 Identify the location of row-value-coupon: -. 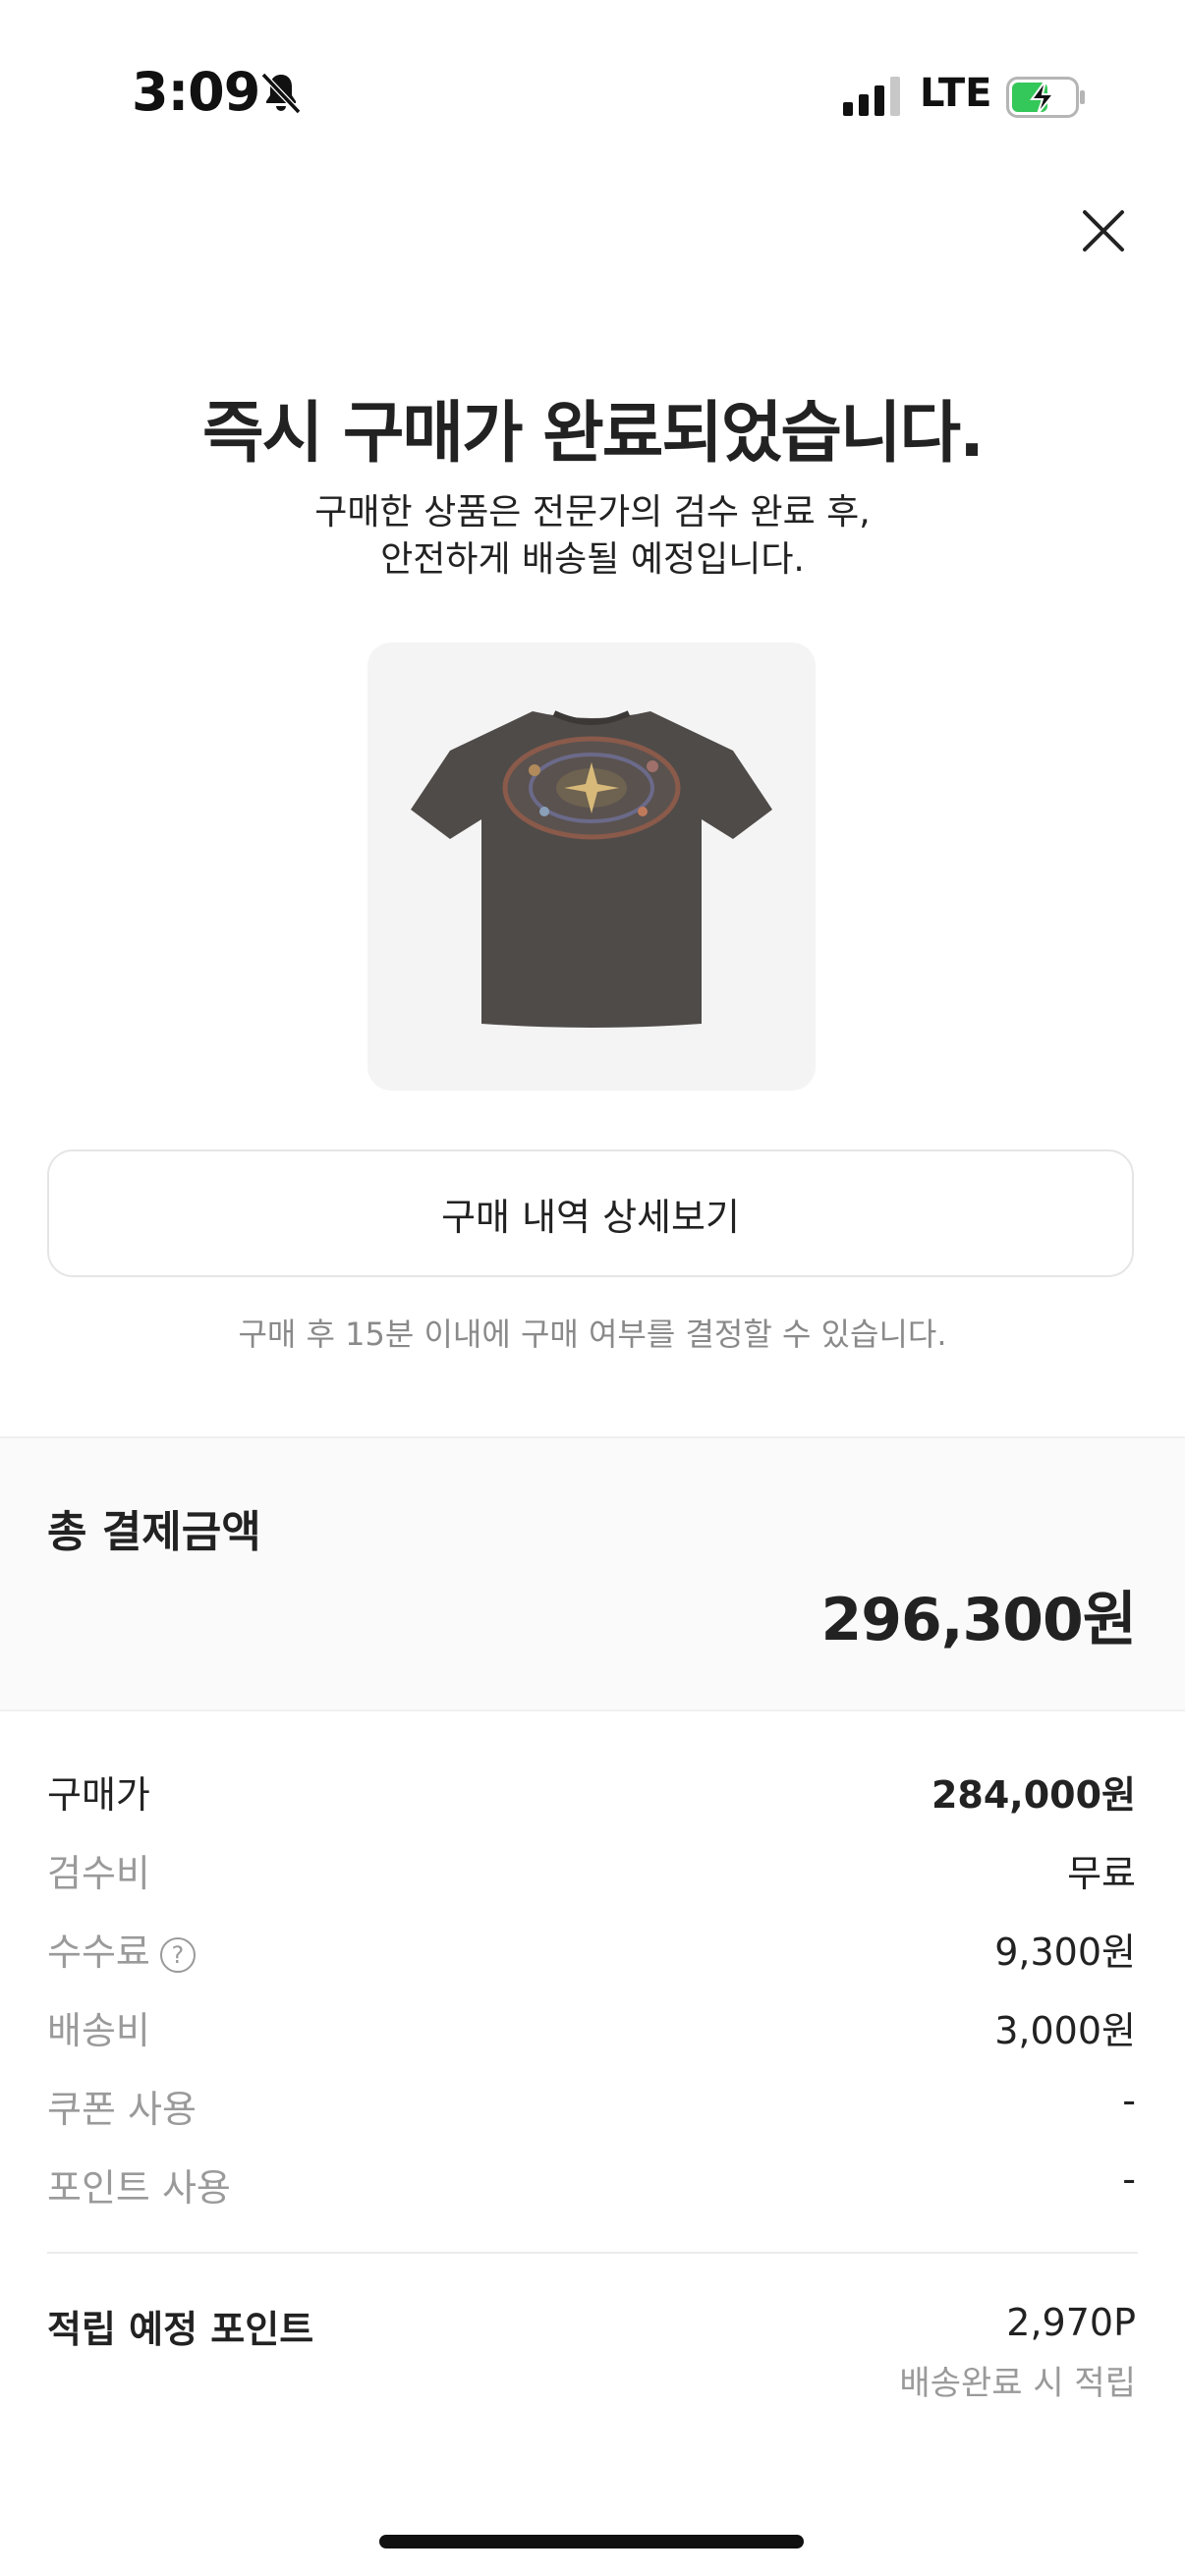
(1129, 2100).